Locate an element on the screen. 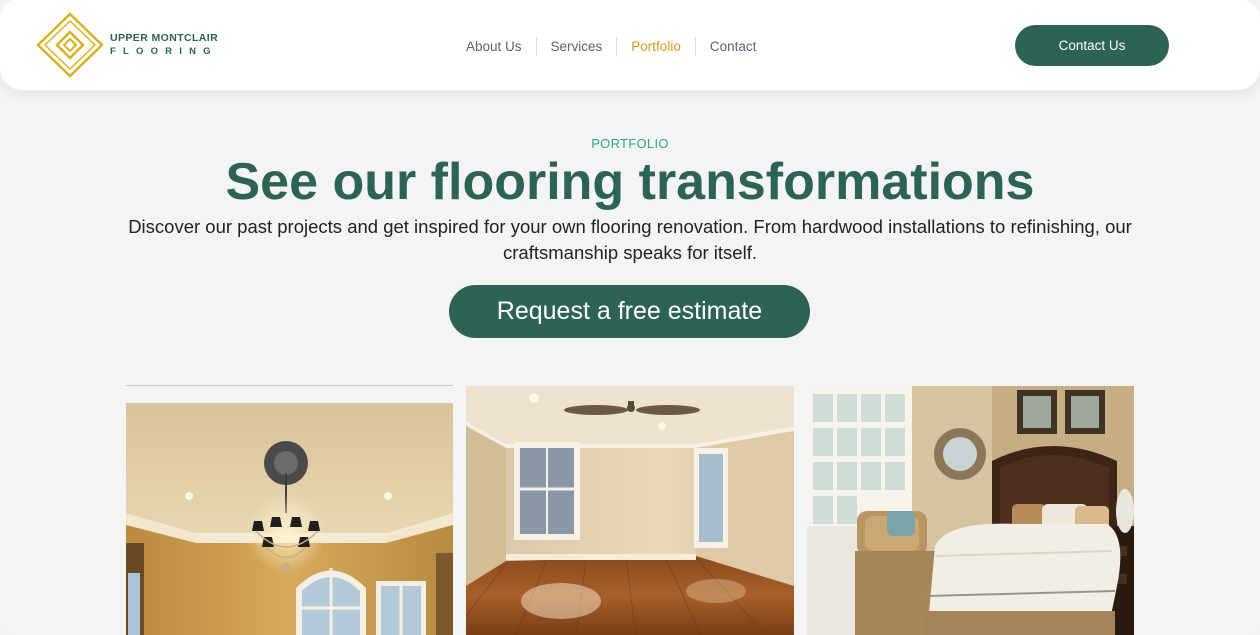 The image size is (1260, 635). dining-room-chandelier-photo is located at coordinates (289, 519).